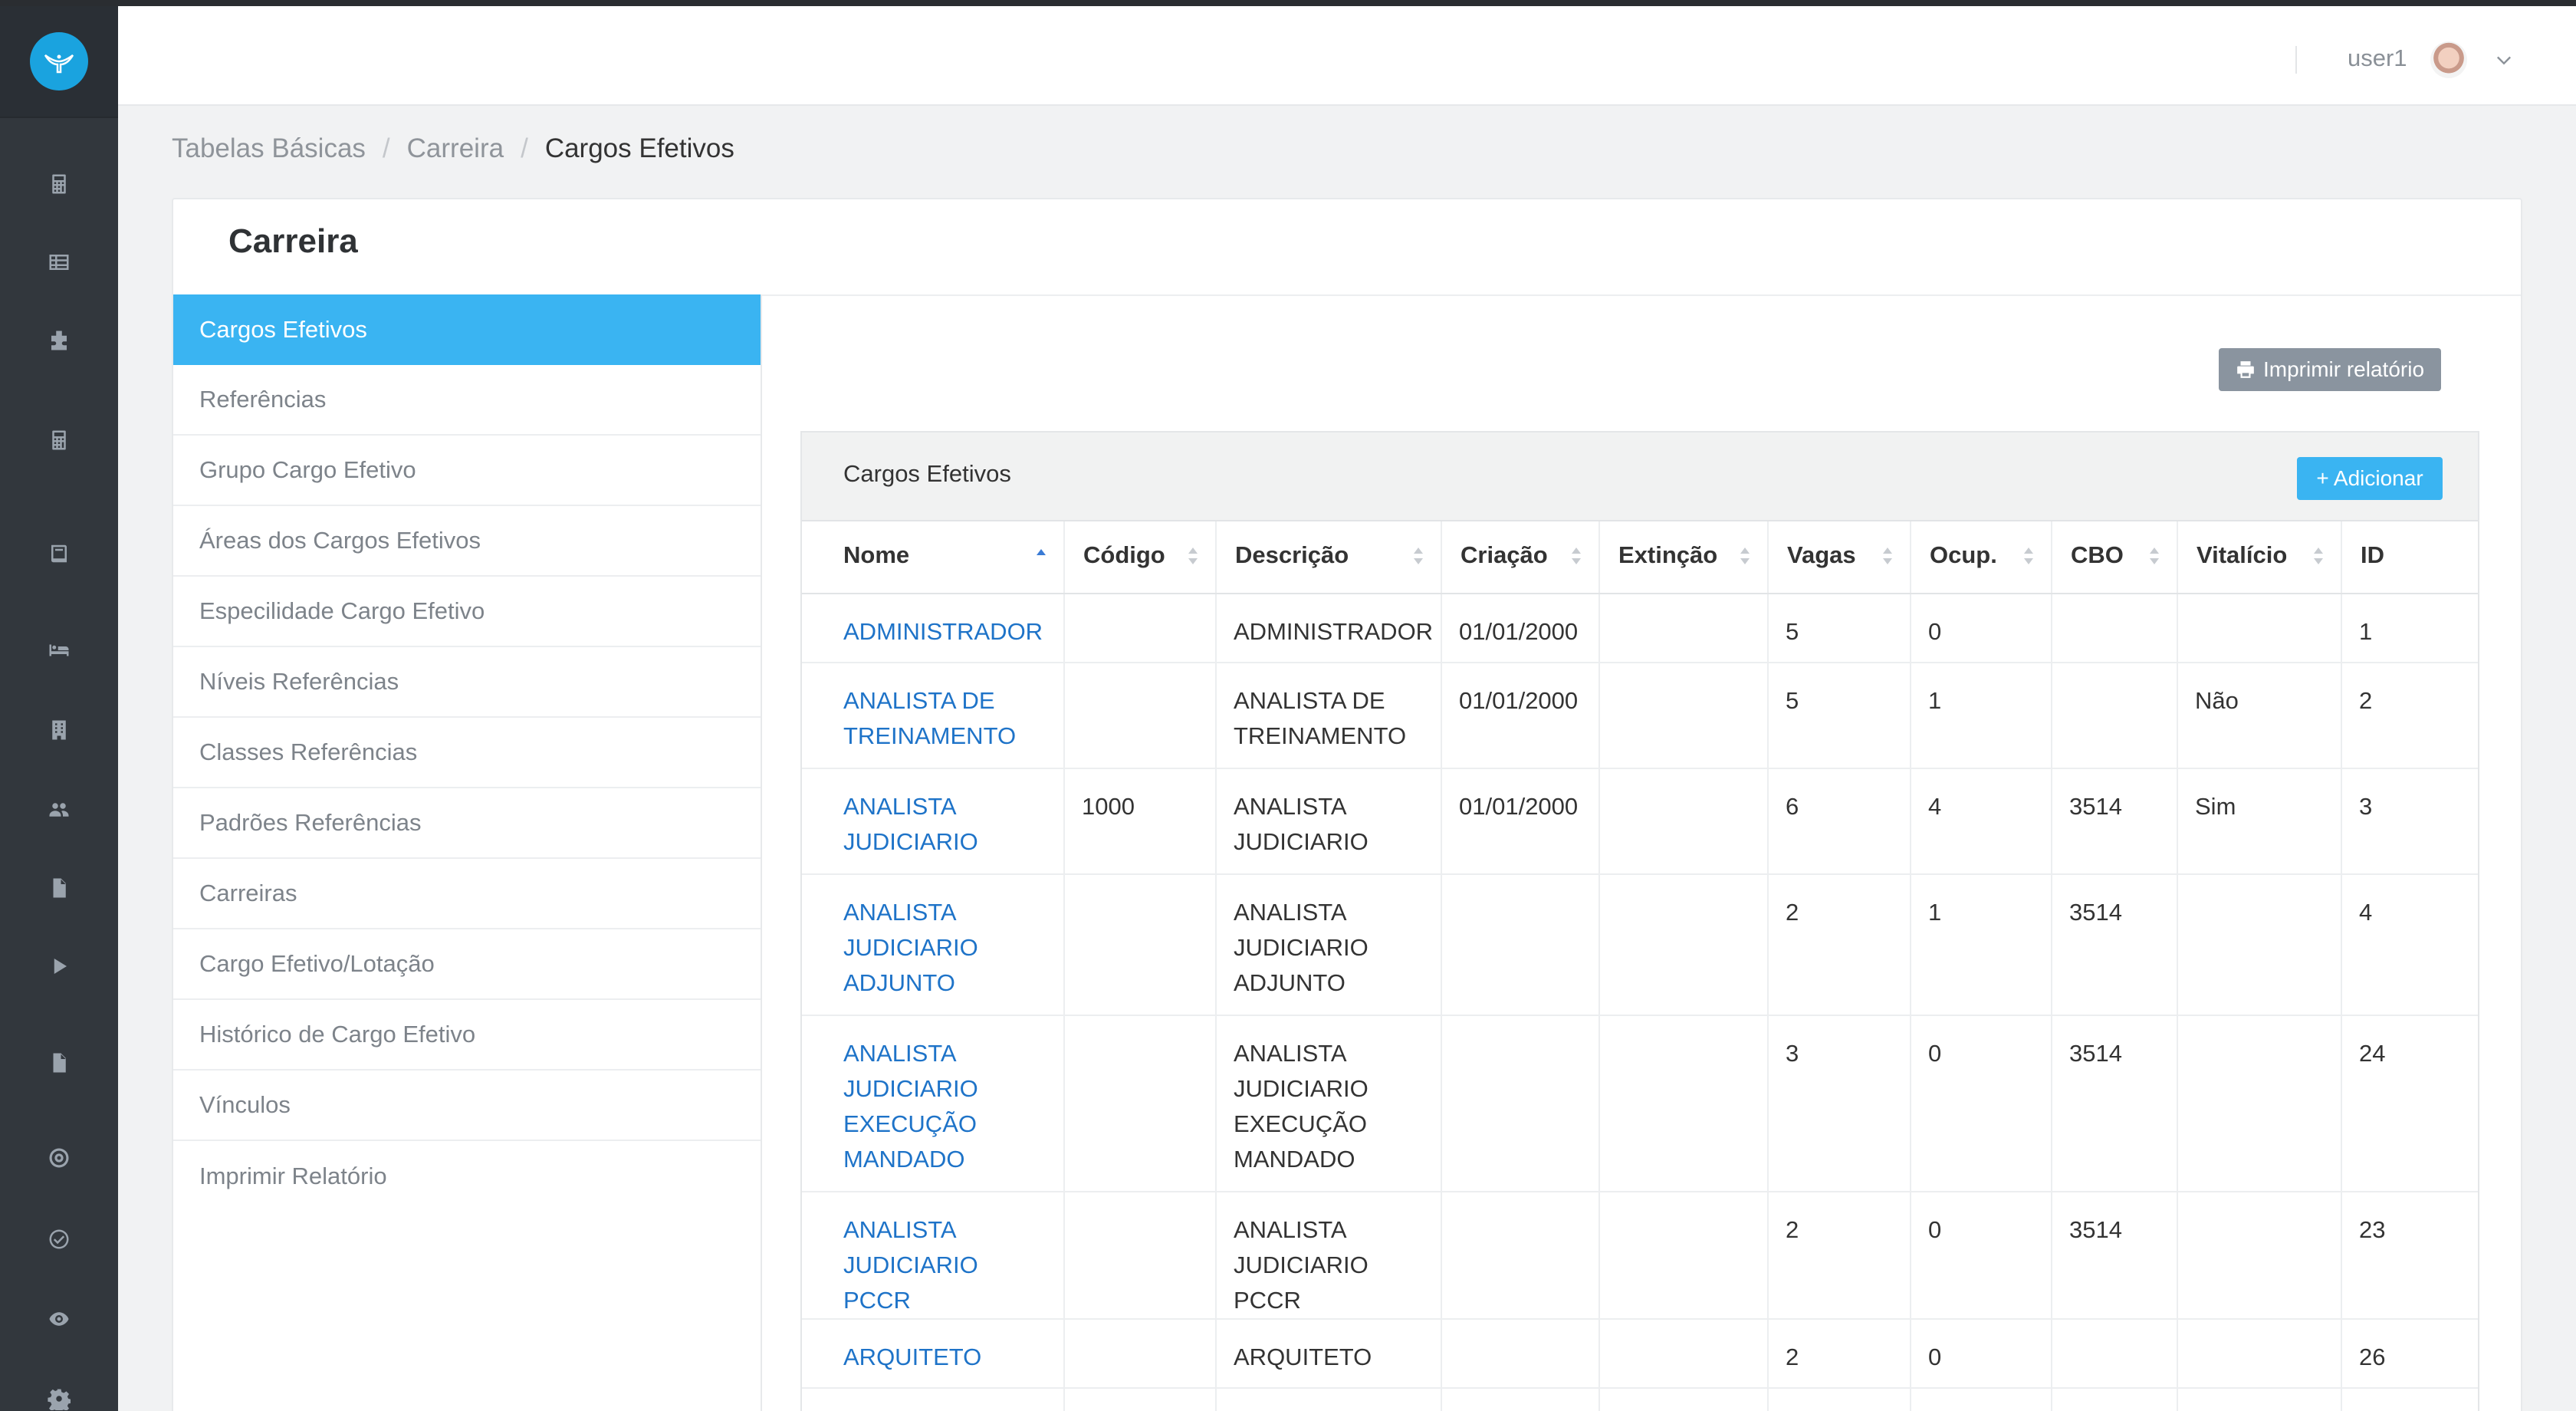 This screenshot has height=1411, width=2576. Describe the element at coordinates (1839, 716) in the screenshot. I see `cell-vagas: 5` at that location.